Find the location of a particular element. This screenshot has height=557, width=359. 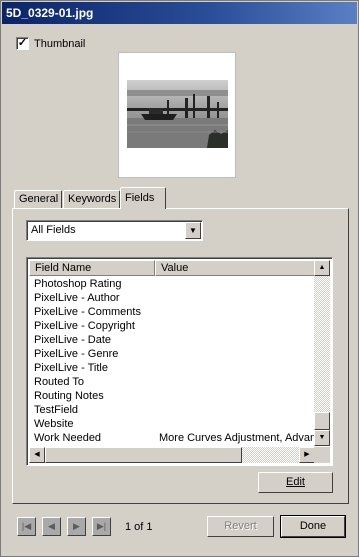

tab-fields: Fields is located at coordinates (143, 198).